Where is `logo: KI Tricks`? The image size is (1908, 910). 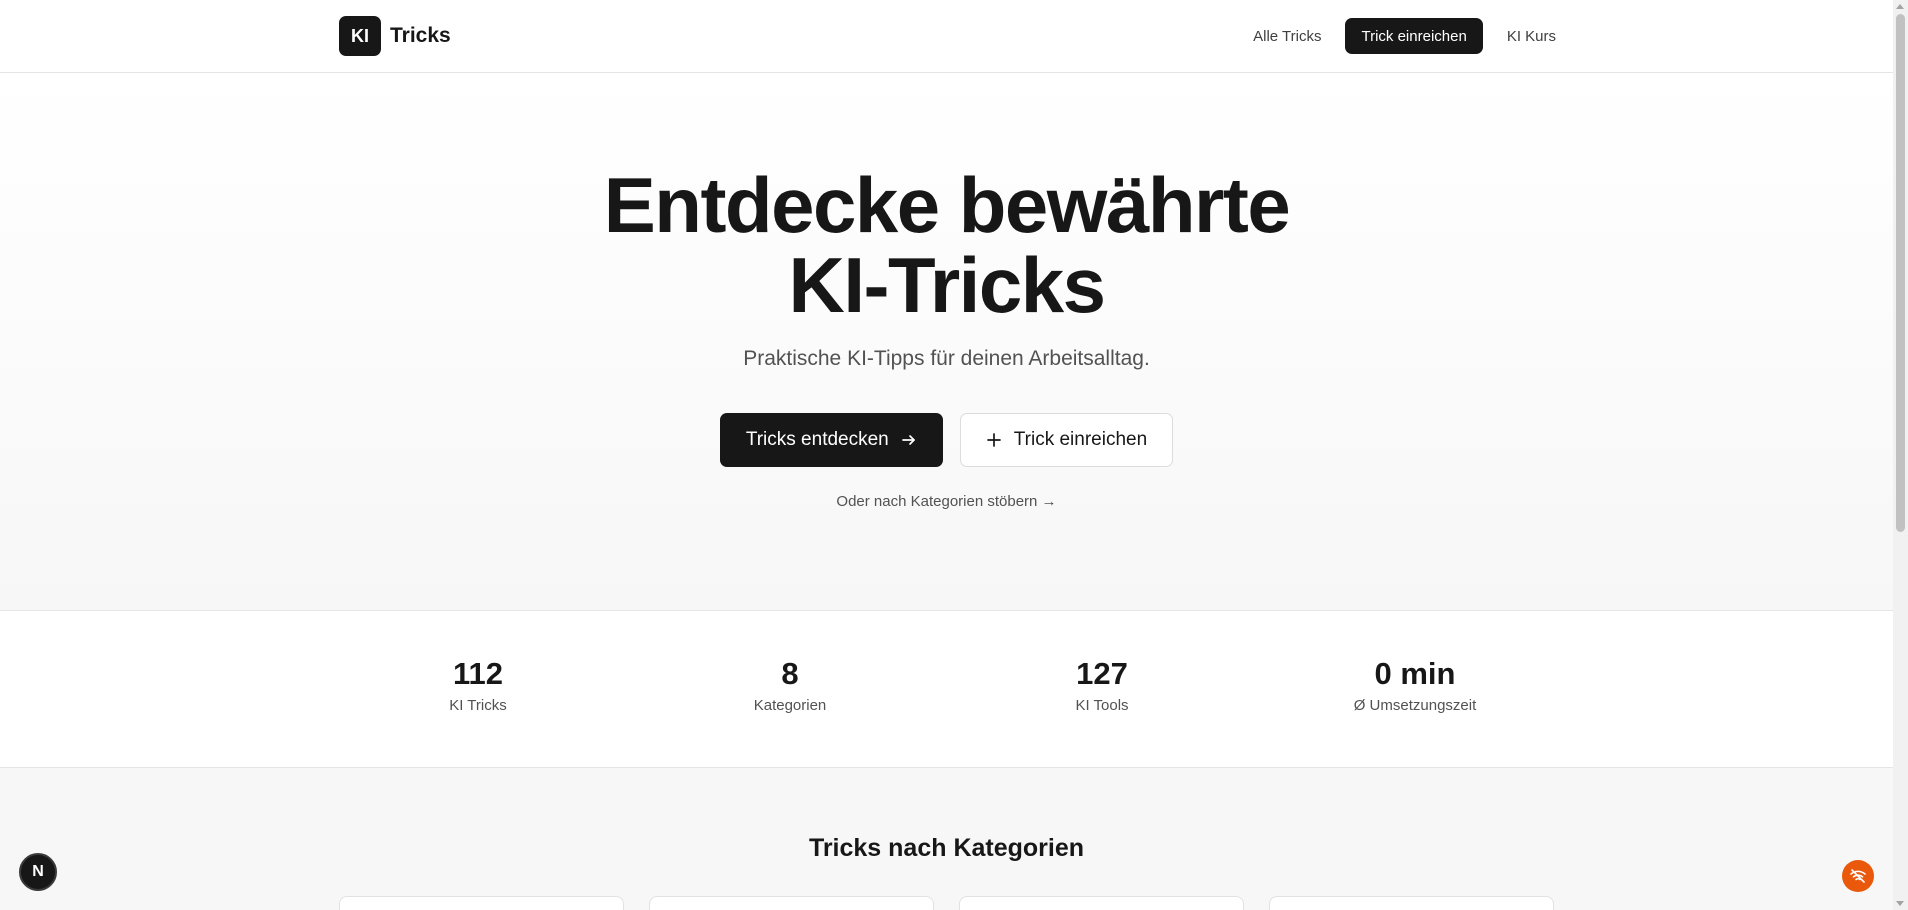
logo: KI Tricks is located at coordinates (395, 36).